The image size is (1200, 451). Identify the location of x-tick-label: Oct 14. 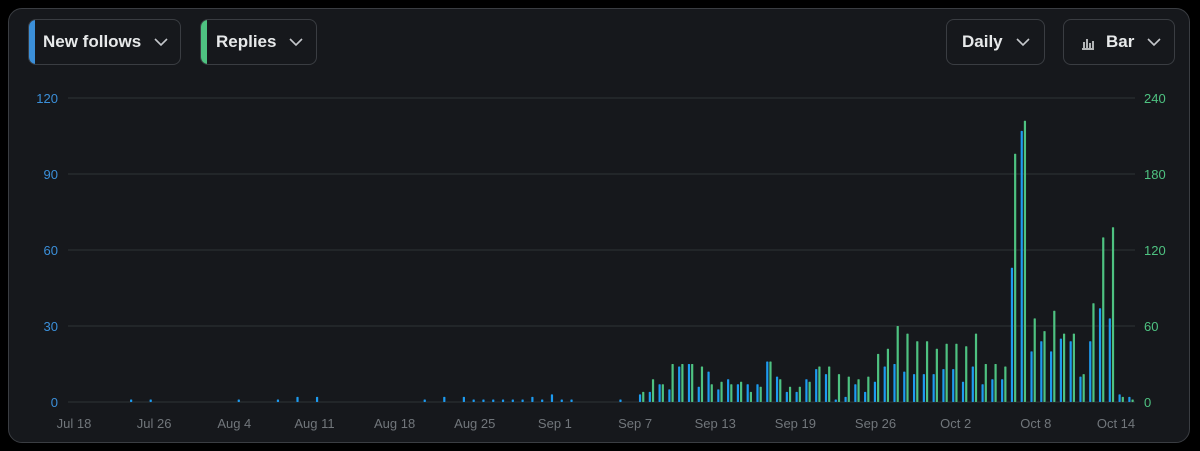
(1116, 423).